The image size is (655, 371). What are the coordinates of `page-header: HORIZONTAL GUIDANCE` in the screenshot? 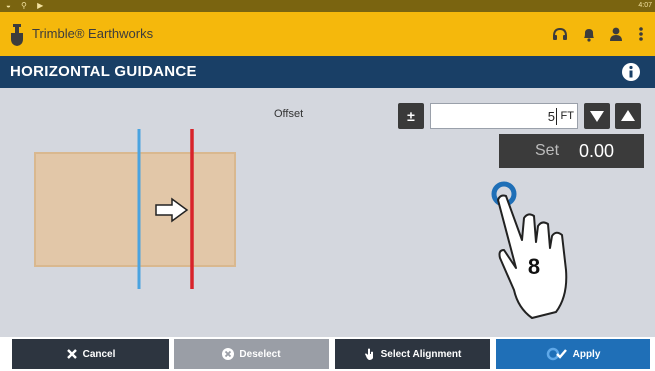 It's located at (327, 72).